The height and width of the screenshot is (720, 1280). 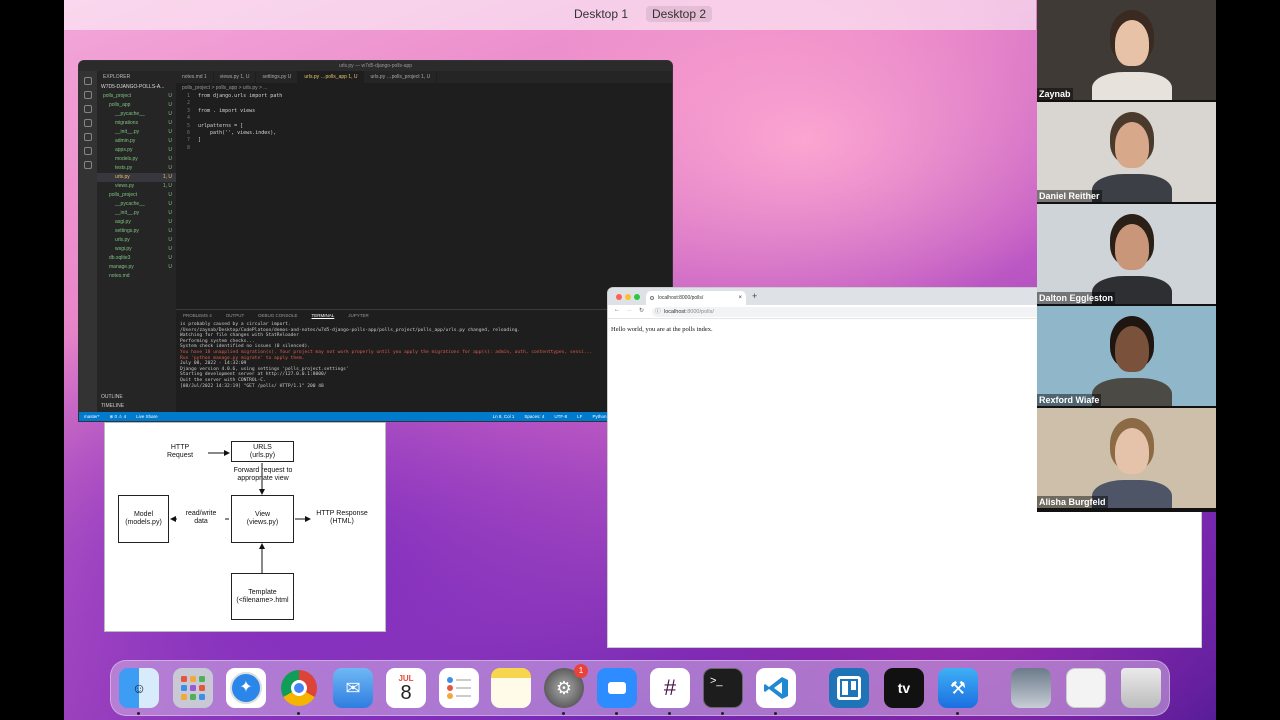 I want to click on participant-name: Daniel Reither, so click(x=1069, y=196).